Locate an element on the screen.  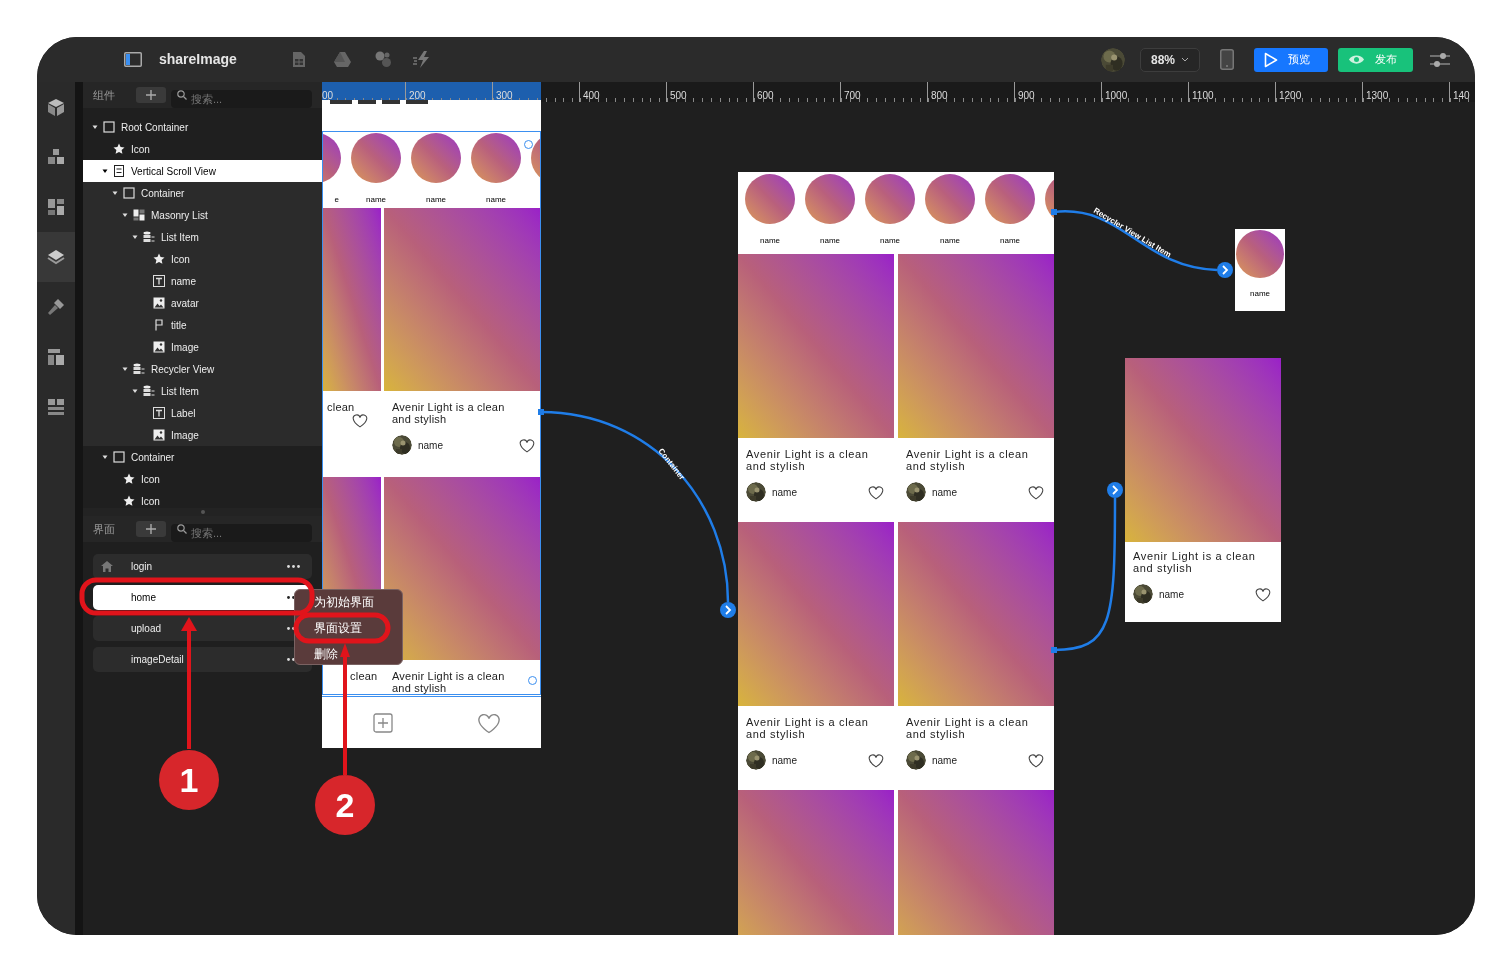
menu-item: 界面设置 is located at coordinates (338, 628).